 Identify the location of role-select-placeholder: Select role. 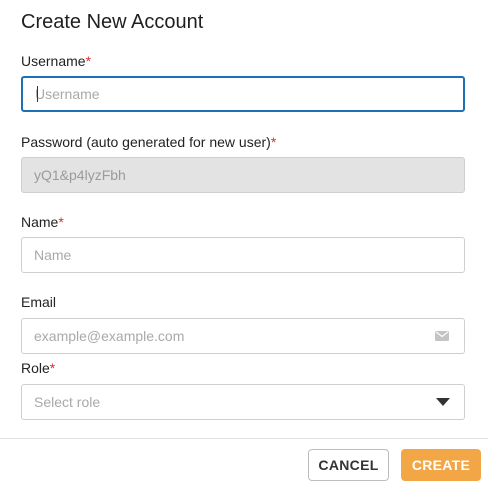
(67, 402).